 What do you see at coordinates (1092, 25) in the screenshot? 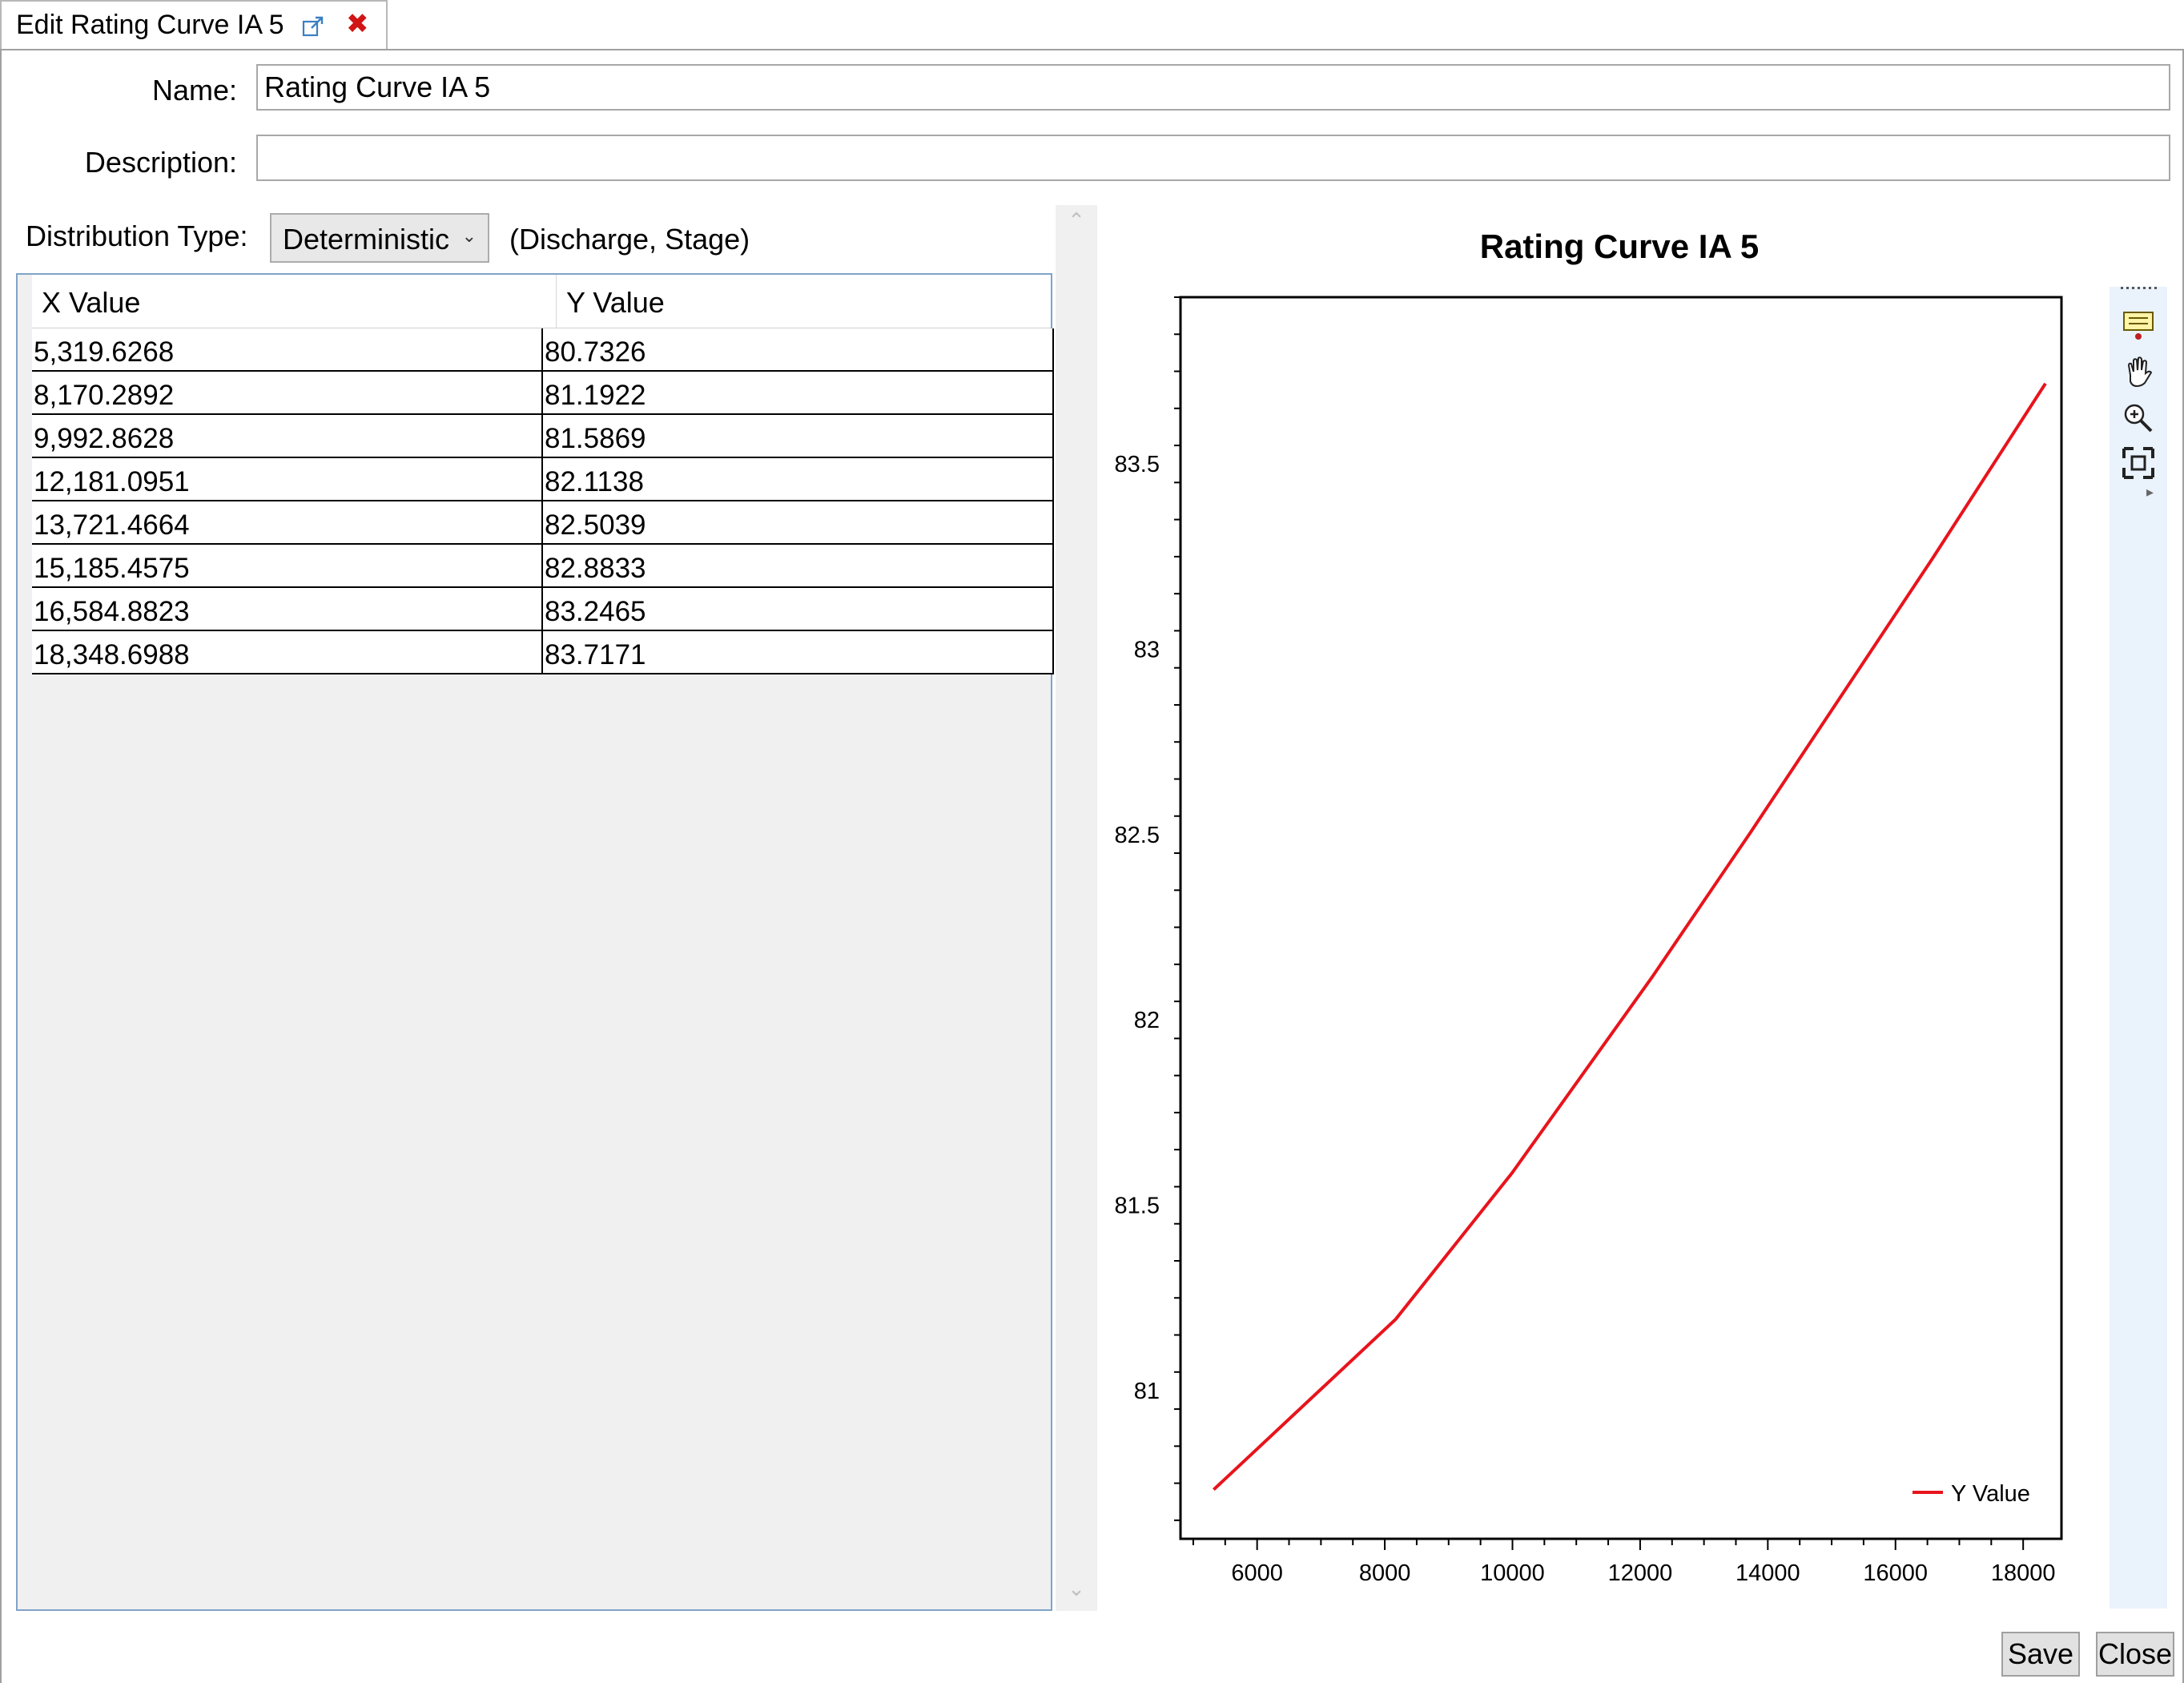
I see `tab-strip: Edit Rating Curve IA 5 ✖` at bounding box center [1092, 25].